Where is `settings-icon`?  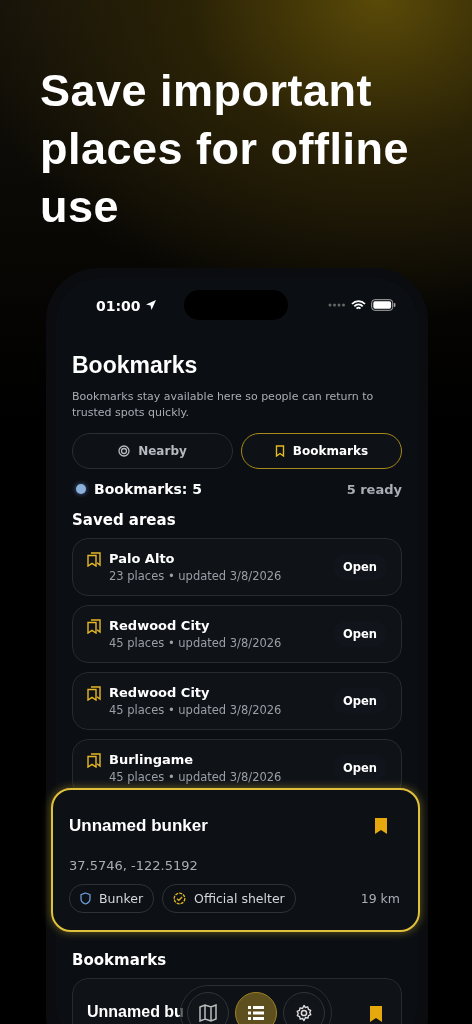
settings-icon is located at coordinates (304, 1013).